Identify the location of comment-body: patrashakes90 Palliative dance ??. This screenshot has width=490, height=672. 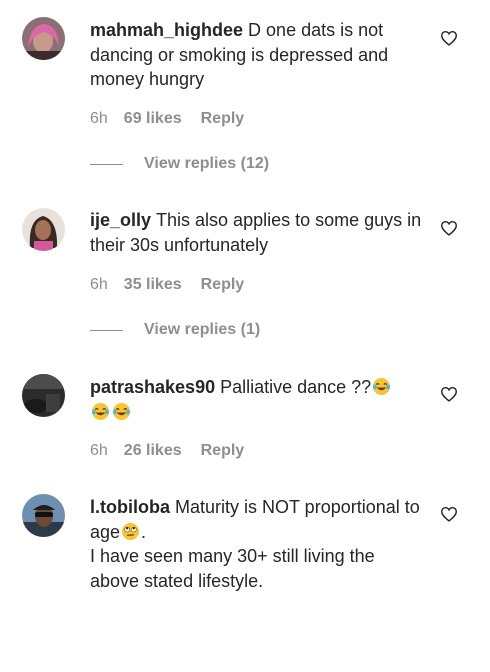
(257, 399).